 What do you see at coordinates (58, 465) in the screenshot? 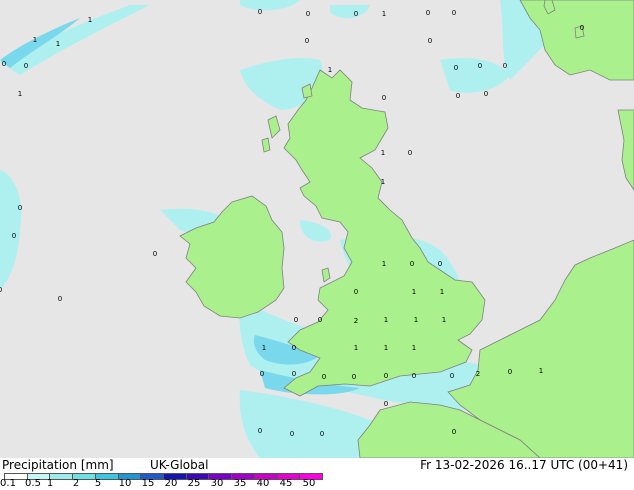
I see `legend-title: Precipitation [mm]` at bounding box center [58, 465].